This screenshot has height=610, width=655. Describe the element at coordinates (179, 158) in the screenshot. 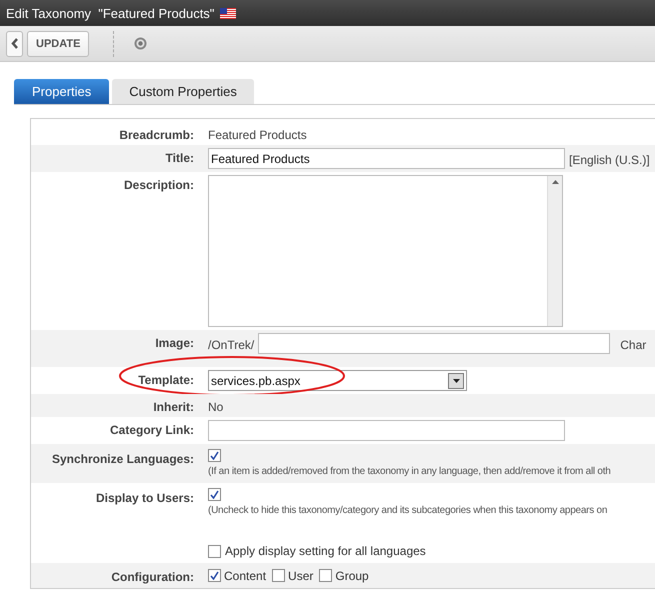

I see `field-label: Title:` at that location.